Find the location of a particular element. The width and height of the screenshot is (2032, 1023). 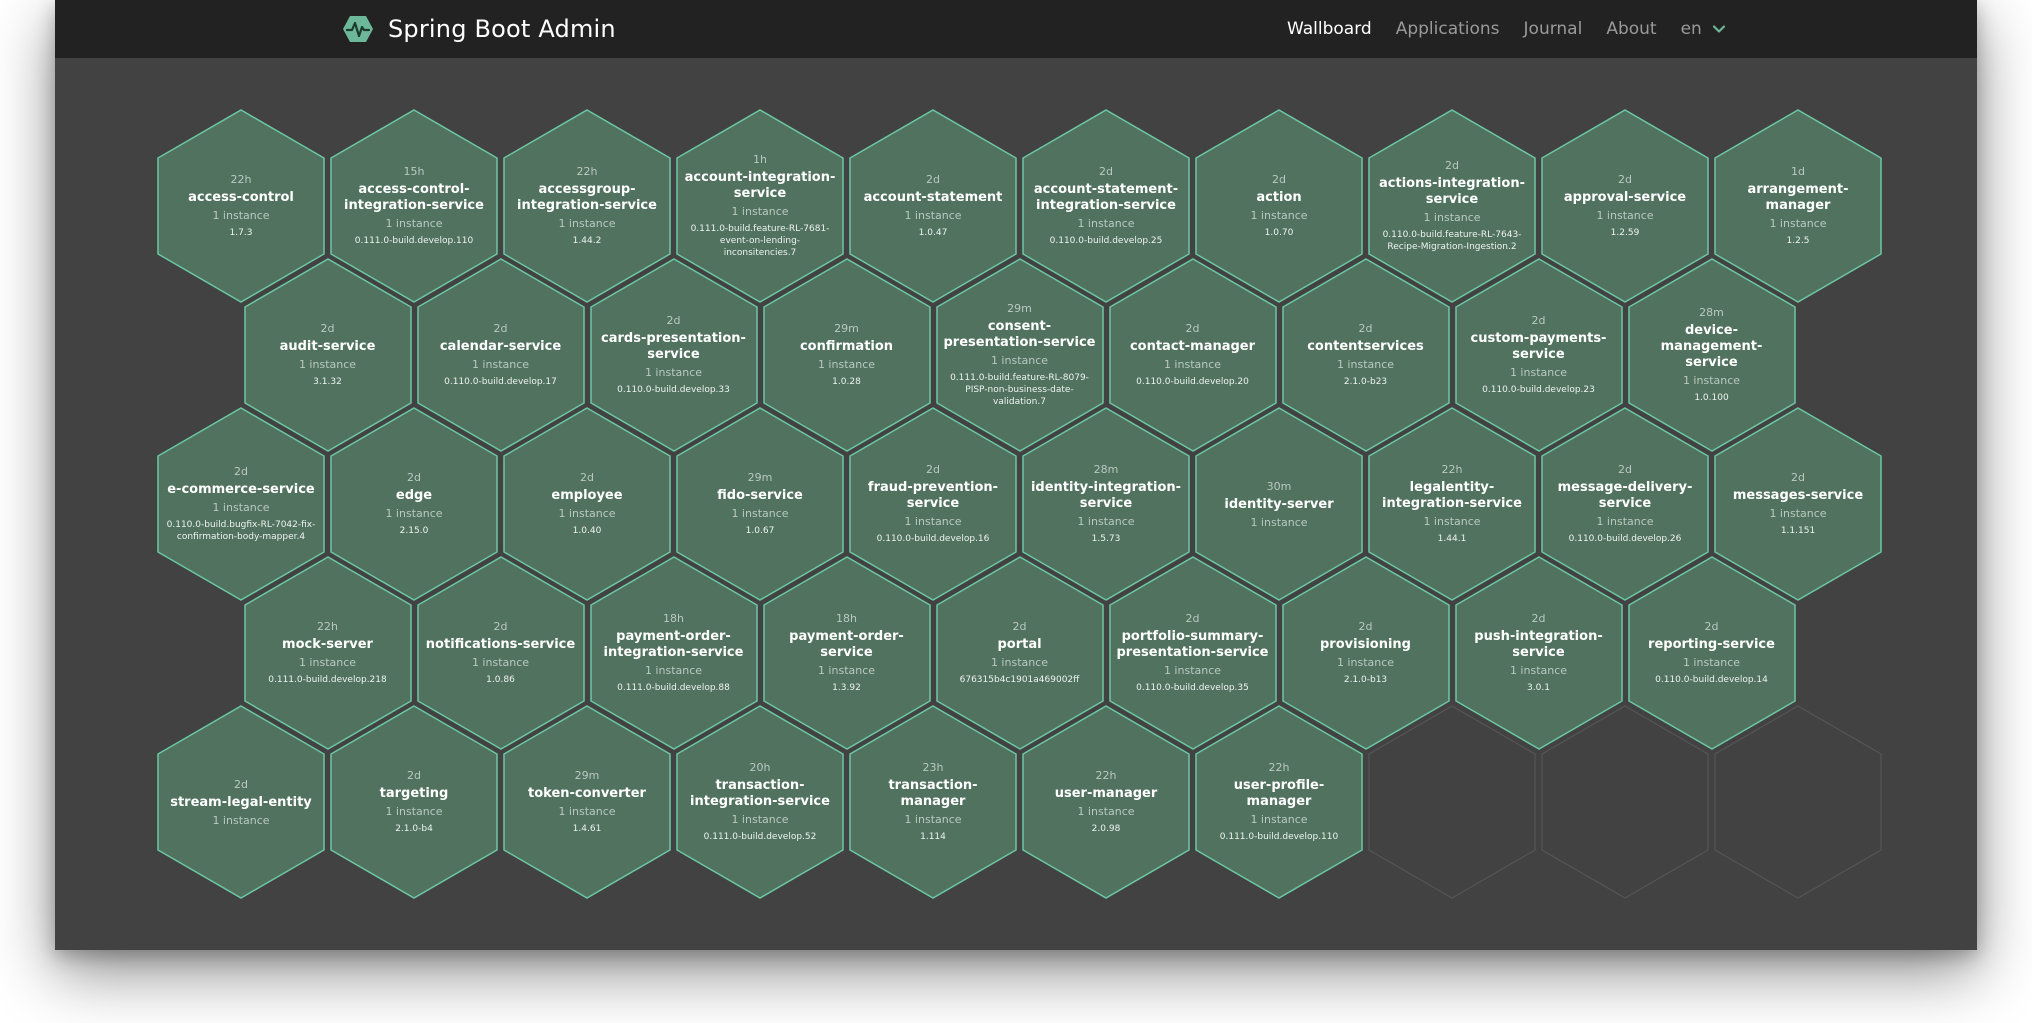

application-hex: 2d targeting 1 instance 2.1.0-b4 is located at coordinates (414, 802).